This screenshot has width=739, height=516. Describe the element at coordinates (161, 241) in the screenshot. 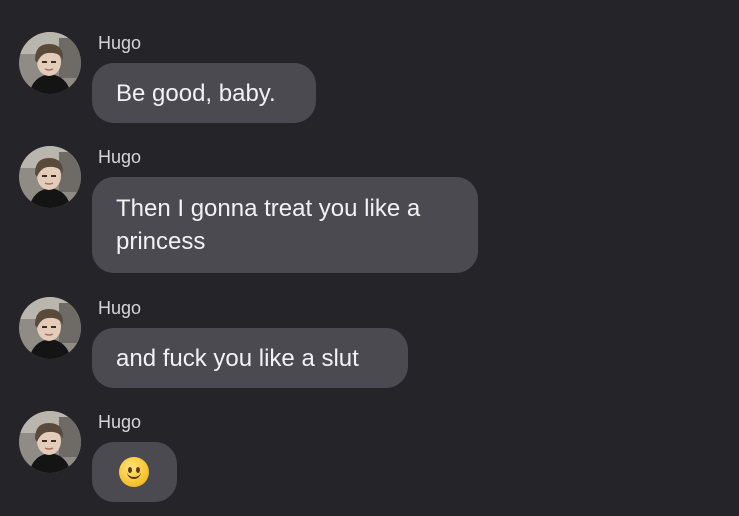

I see `message-text-line: princess` at that location.